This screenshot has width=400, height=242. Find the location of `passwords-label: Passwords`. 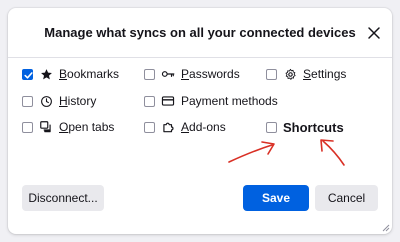

passwords-label: Passwords is located at coordinates (210, 74).